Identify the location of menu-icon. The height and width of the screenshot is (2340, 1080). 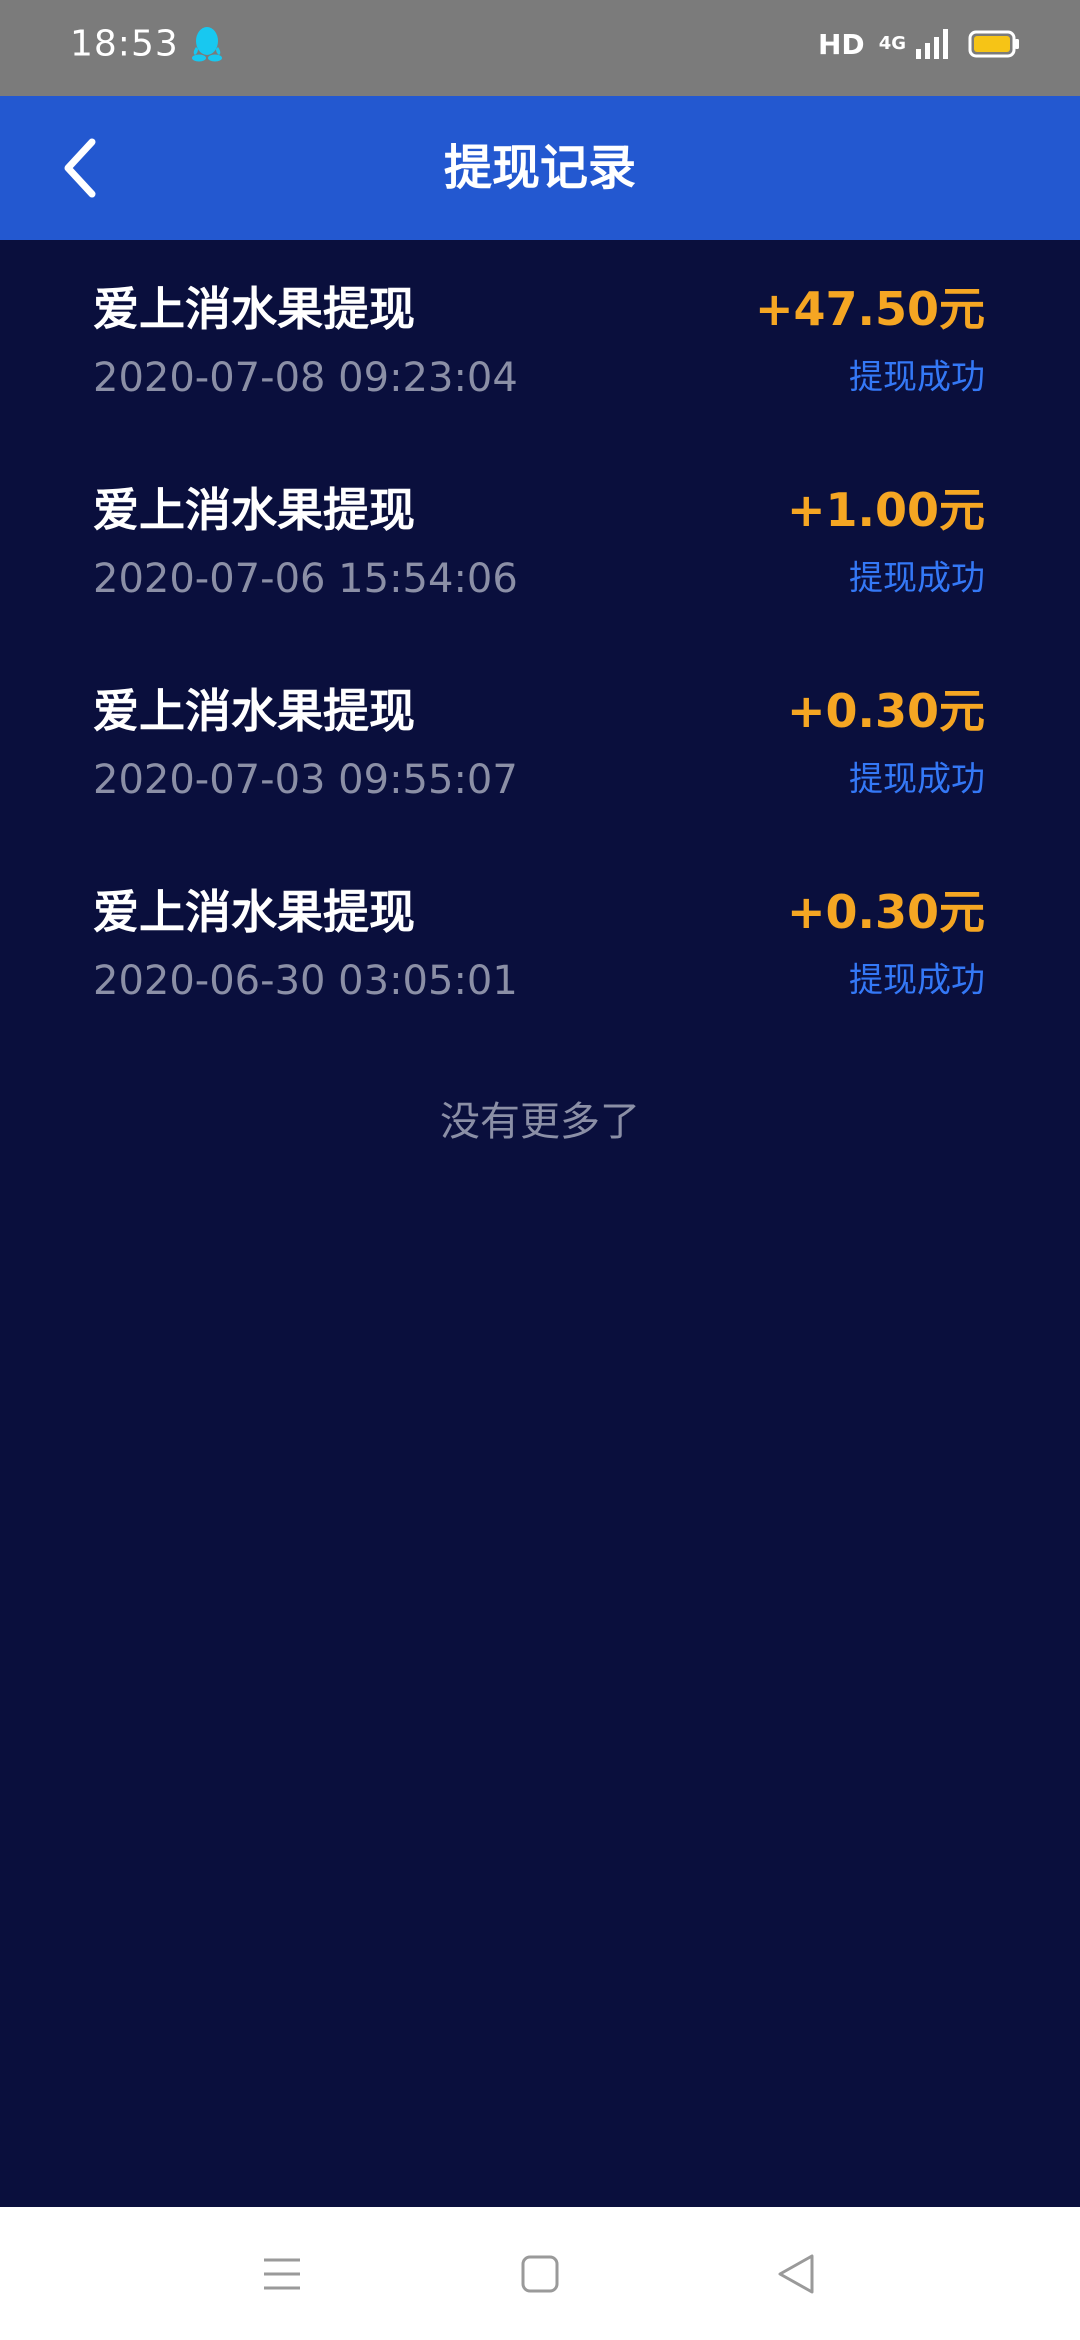
(282, 2273).